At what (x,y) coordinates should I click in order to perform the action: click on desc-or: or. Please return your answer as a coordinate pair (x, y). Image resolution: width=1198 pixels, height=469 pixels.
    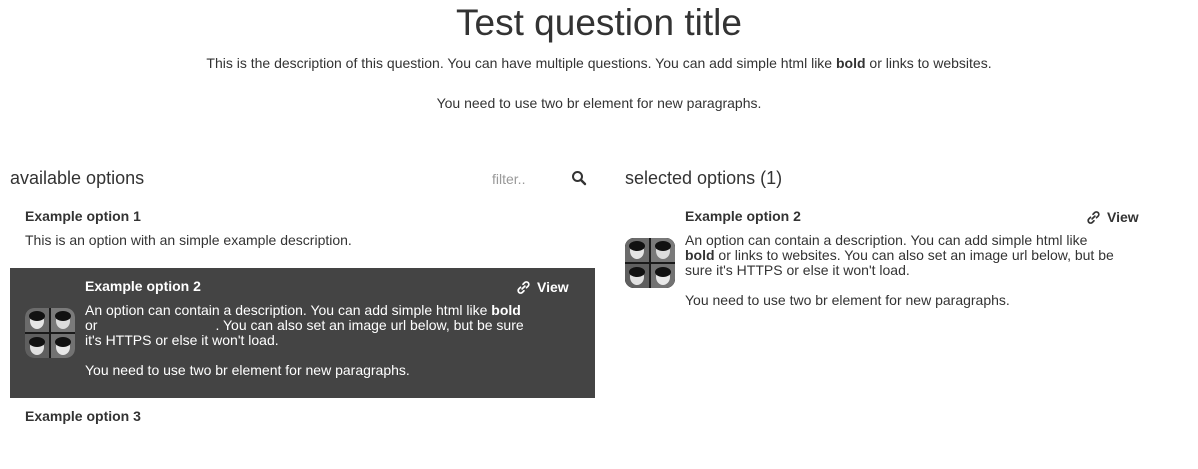
    Looking at the image, I should click on (91, 325).